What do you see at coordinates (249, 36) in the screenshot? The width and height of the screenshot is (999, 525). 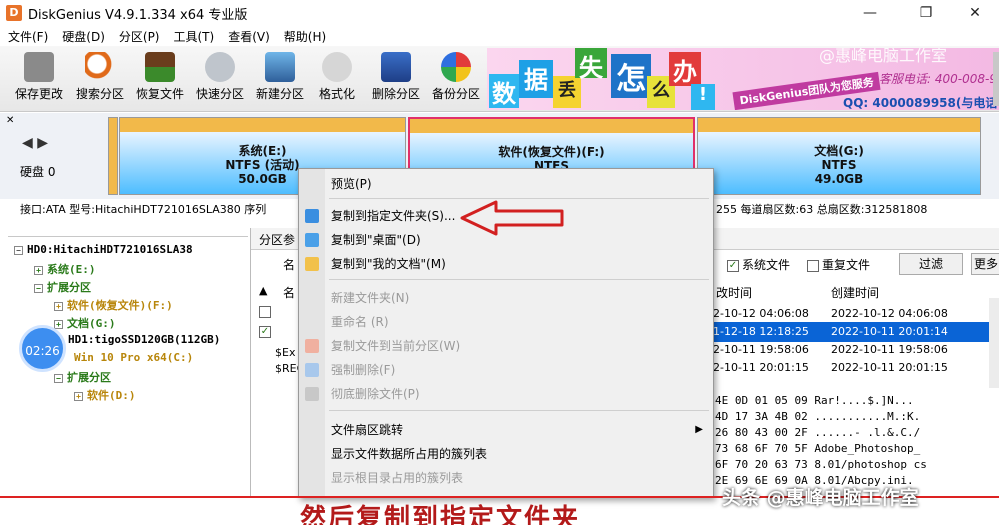 I see `menu-view: 查看(V)` at bounding box center [249, 36].